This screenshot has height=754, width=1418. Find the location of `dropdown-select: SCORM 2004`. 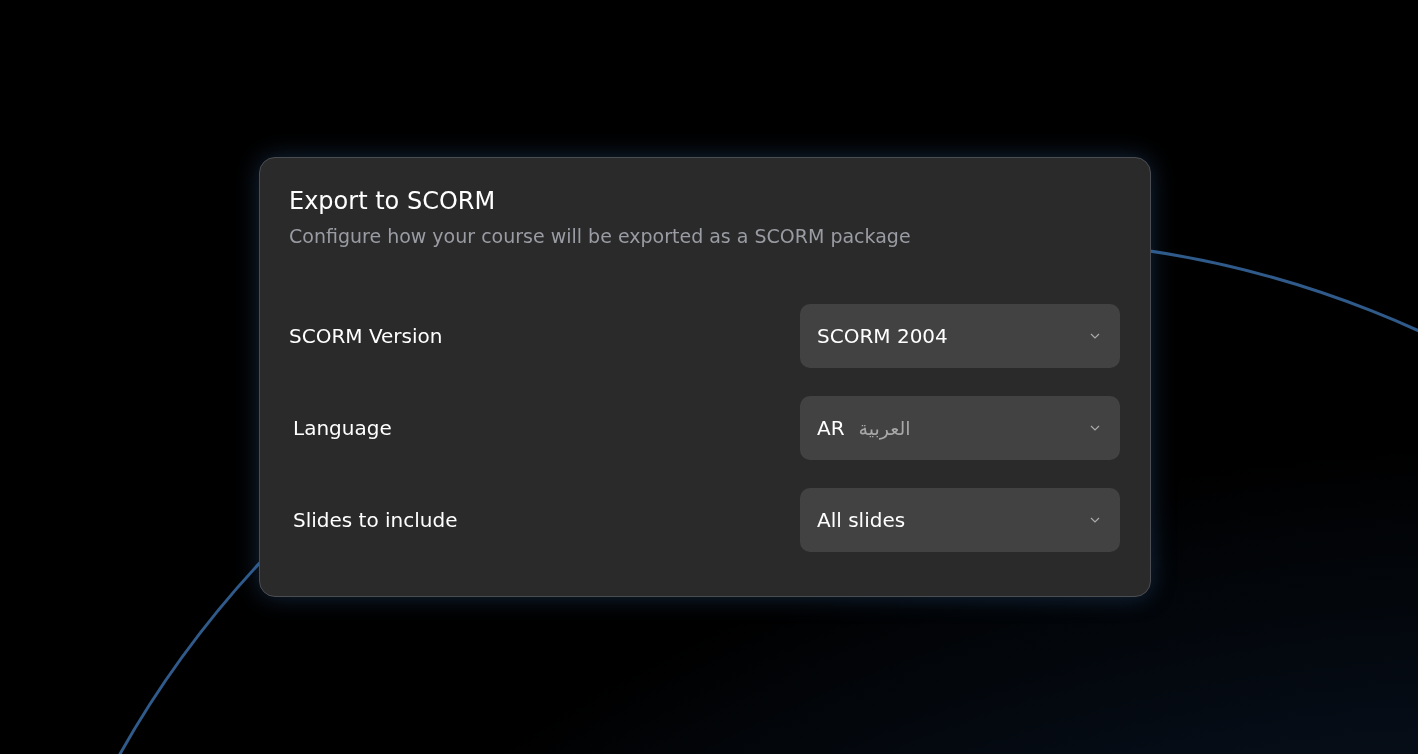

dropdown-select: SCORM 2004 is located at coordinates (960, 336).